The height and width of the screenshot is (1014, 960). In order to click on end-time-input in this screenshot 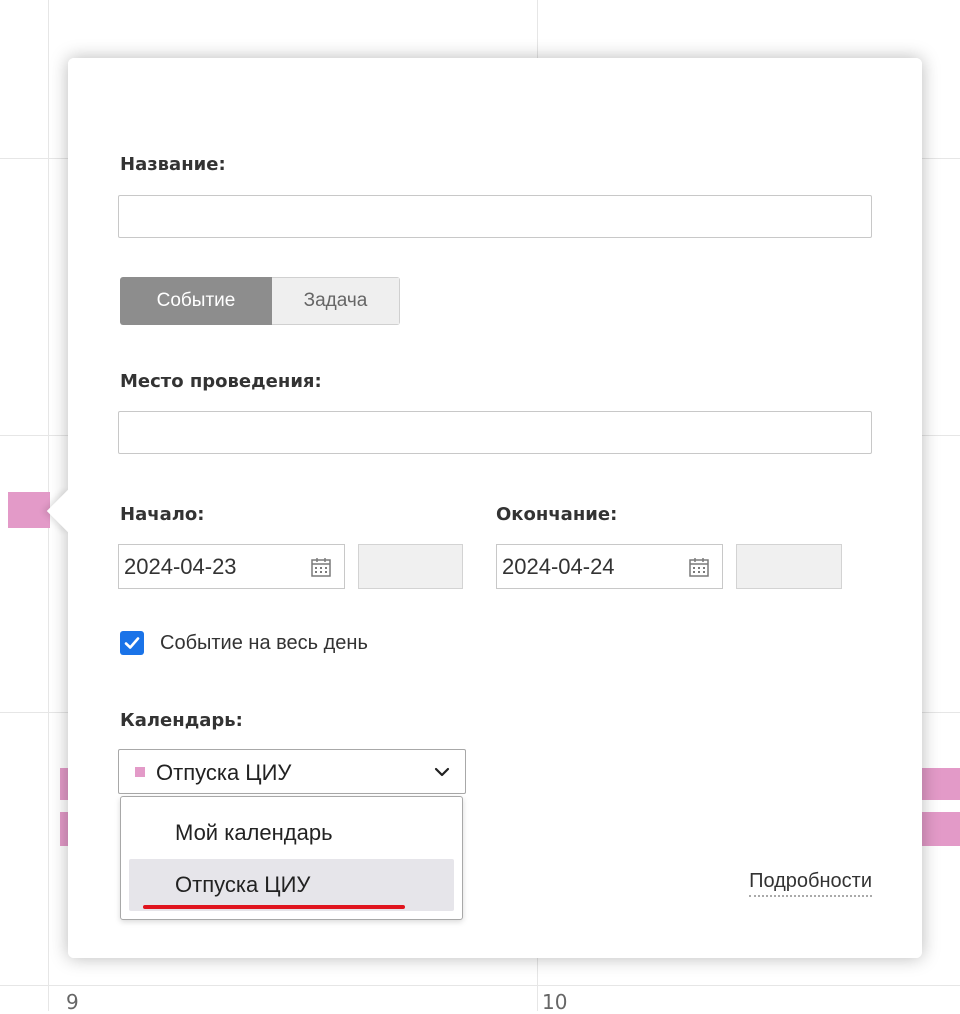, I will do `click(789, 566)`.